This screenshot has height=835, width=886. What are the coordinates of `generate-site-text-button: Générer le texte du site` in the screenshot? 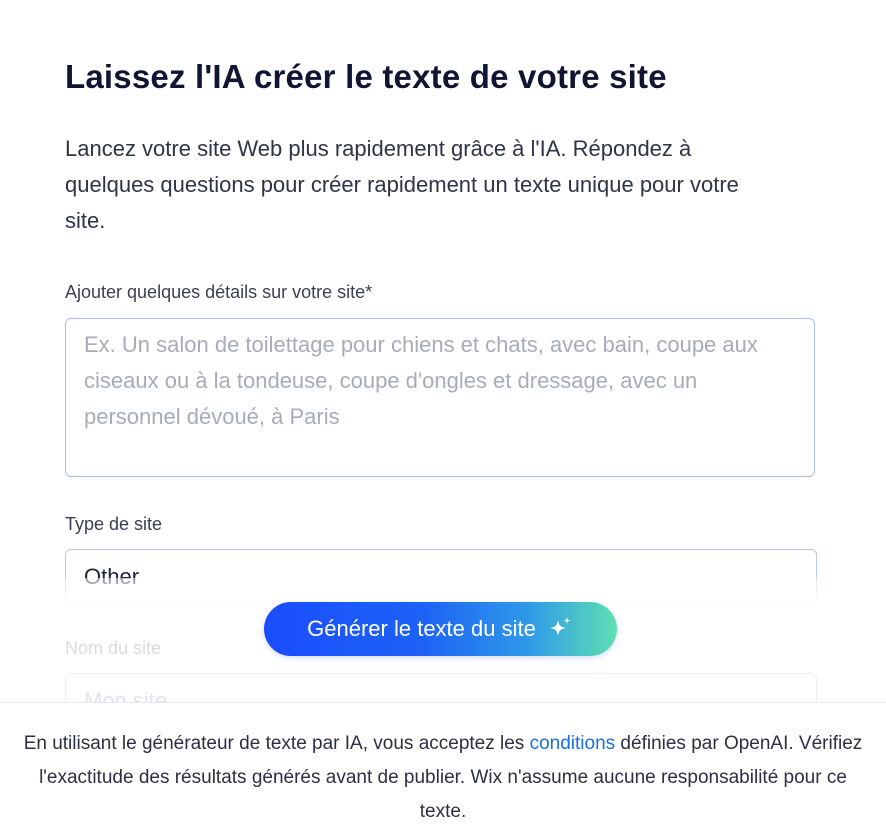 It's located at (440, 629).